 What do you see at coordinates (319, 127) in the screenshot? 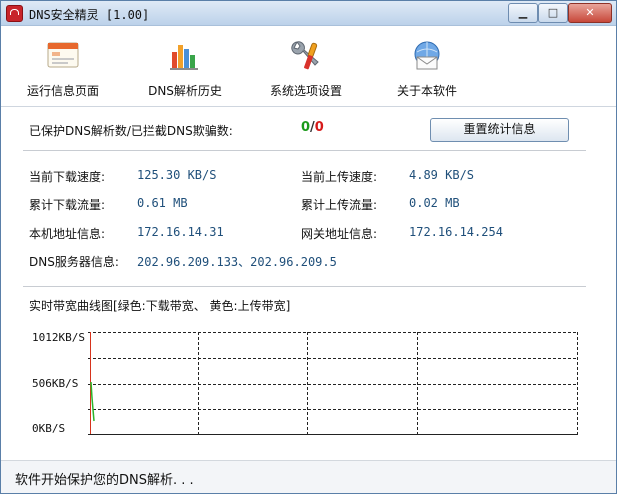
I see `blocked-count: 0` at bounding box center [319, 127].